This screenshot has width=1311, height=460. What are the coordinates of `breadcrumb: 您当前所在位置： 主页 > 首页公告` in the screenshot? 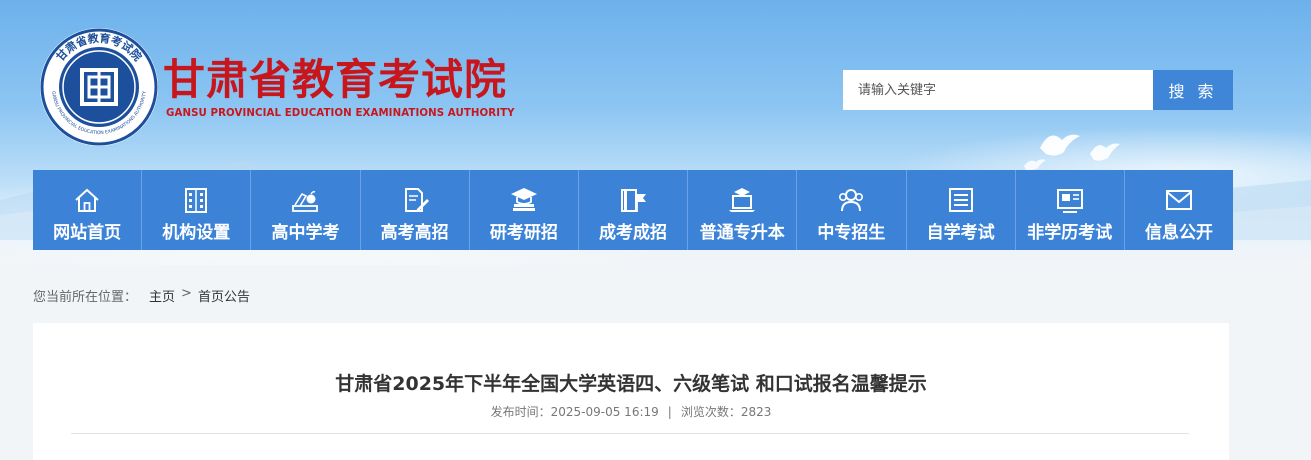 It's located at (141, 295).